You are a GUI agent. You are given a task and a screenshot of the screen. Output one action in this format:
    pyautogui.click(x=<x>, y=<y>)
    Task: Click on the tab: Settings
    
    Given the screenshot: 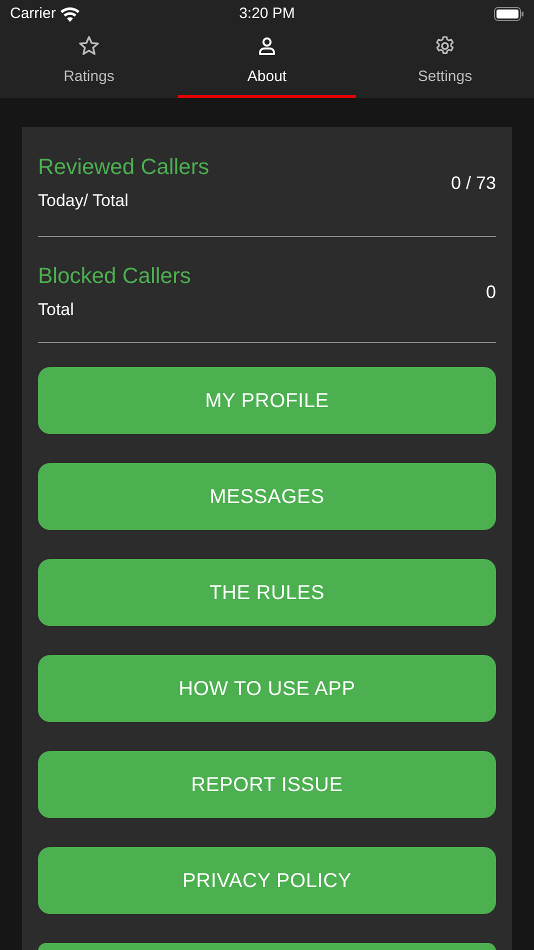 What is the action you would take?
    pyautogui.click(x=445, y=63)
    